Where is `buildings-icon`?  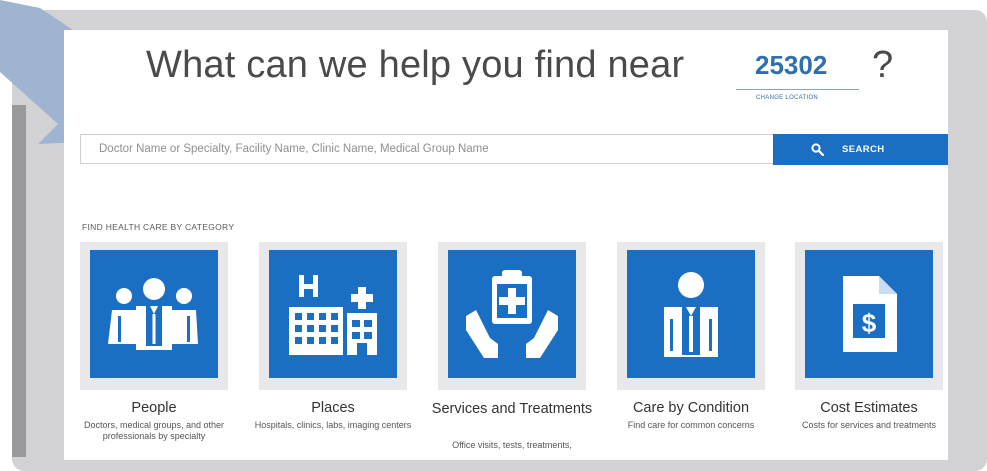
buildings-icon is located at coordinates (333, 315).